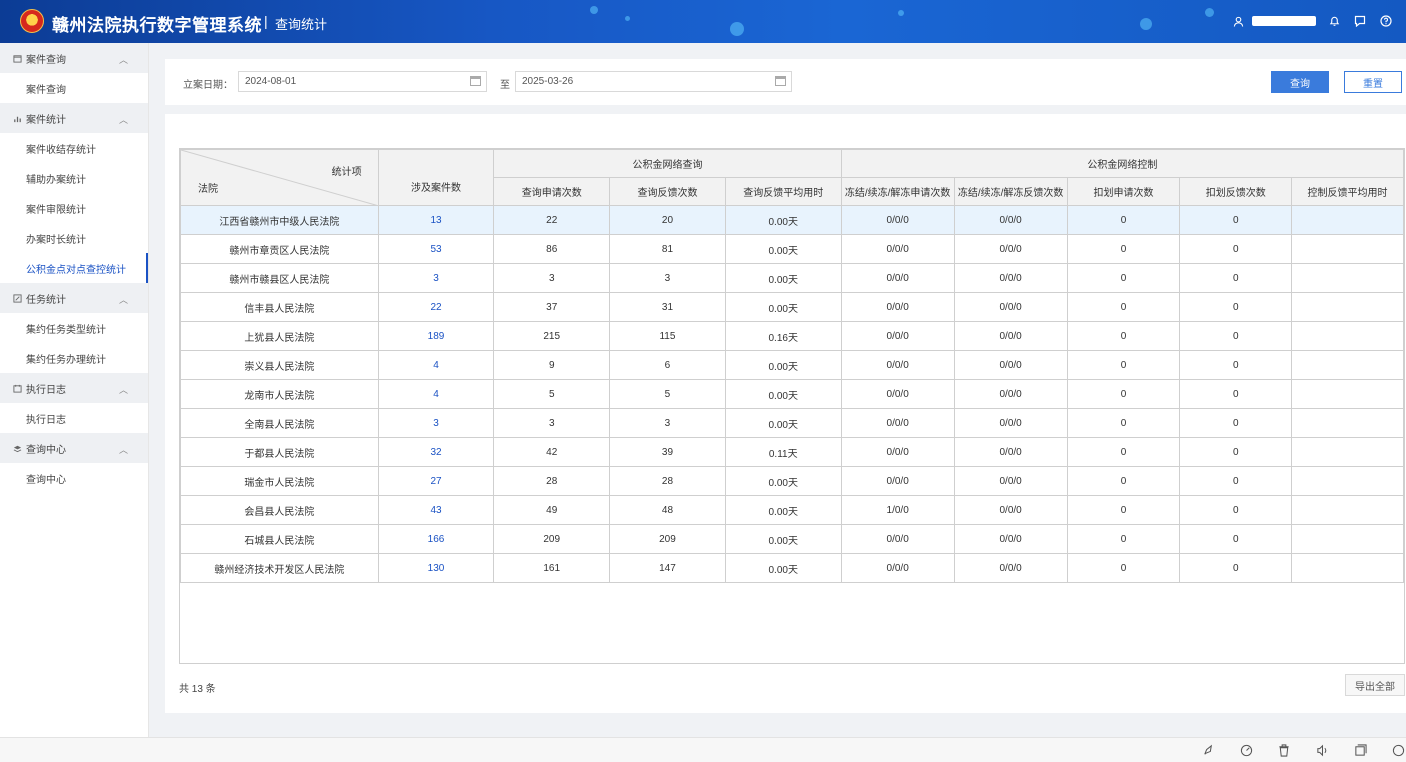 This screenshot has width=1406, height=762. What do you see at coordinates (1300, 82) in the screenshot?
I see `query-button: 查询` at bounding box center [1300, 82].